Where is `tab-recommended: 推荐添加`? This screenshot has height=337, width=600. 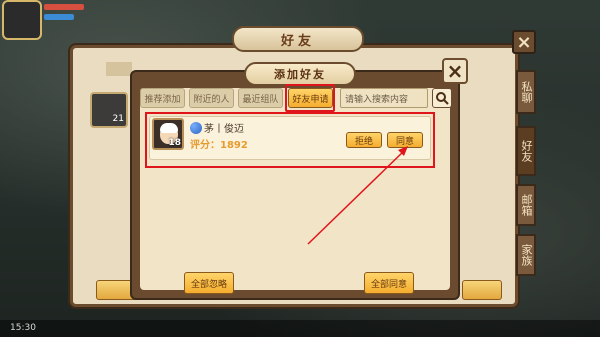
tab-recommended: 推荐添加 is located at coordinates (162, 98).